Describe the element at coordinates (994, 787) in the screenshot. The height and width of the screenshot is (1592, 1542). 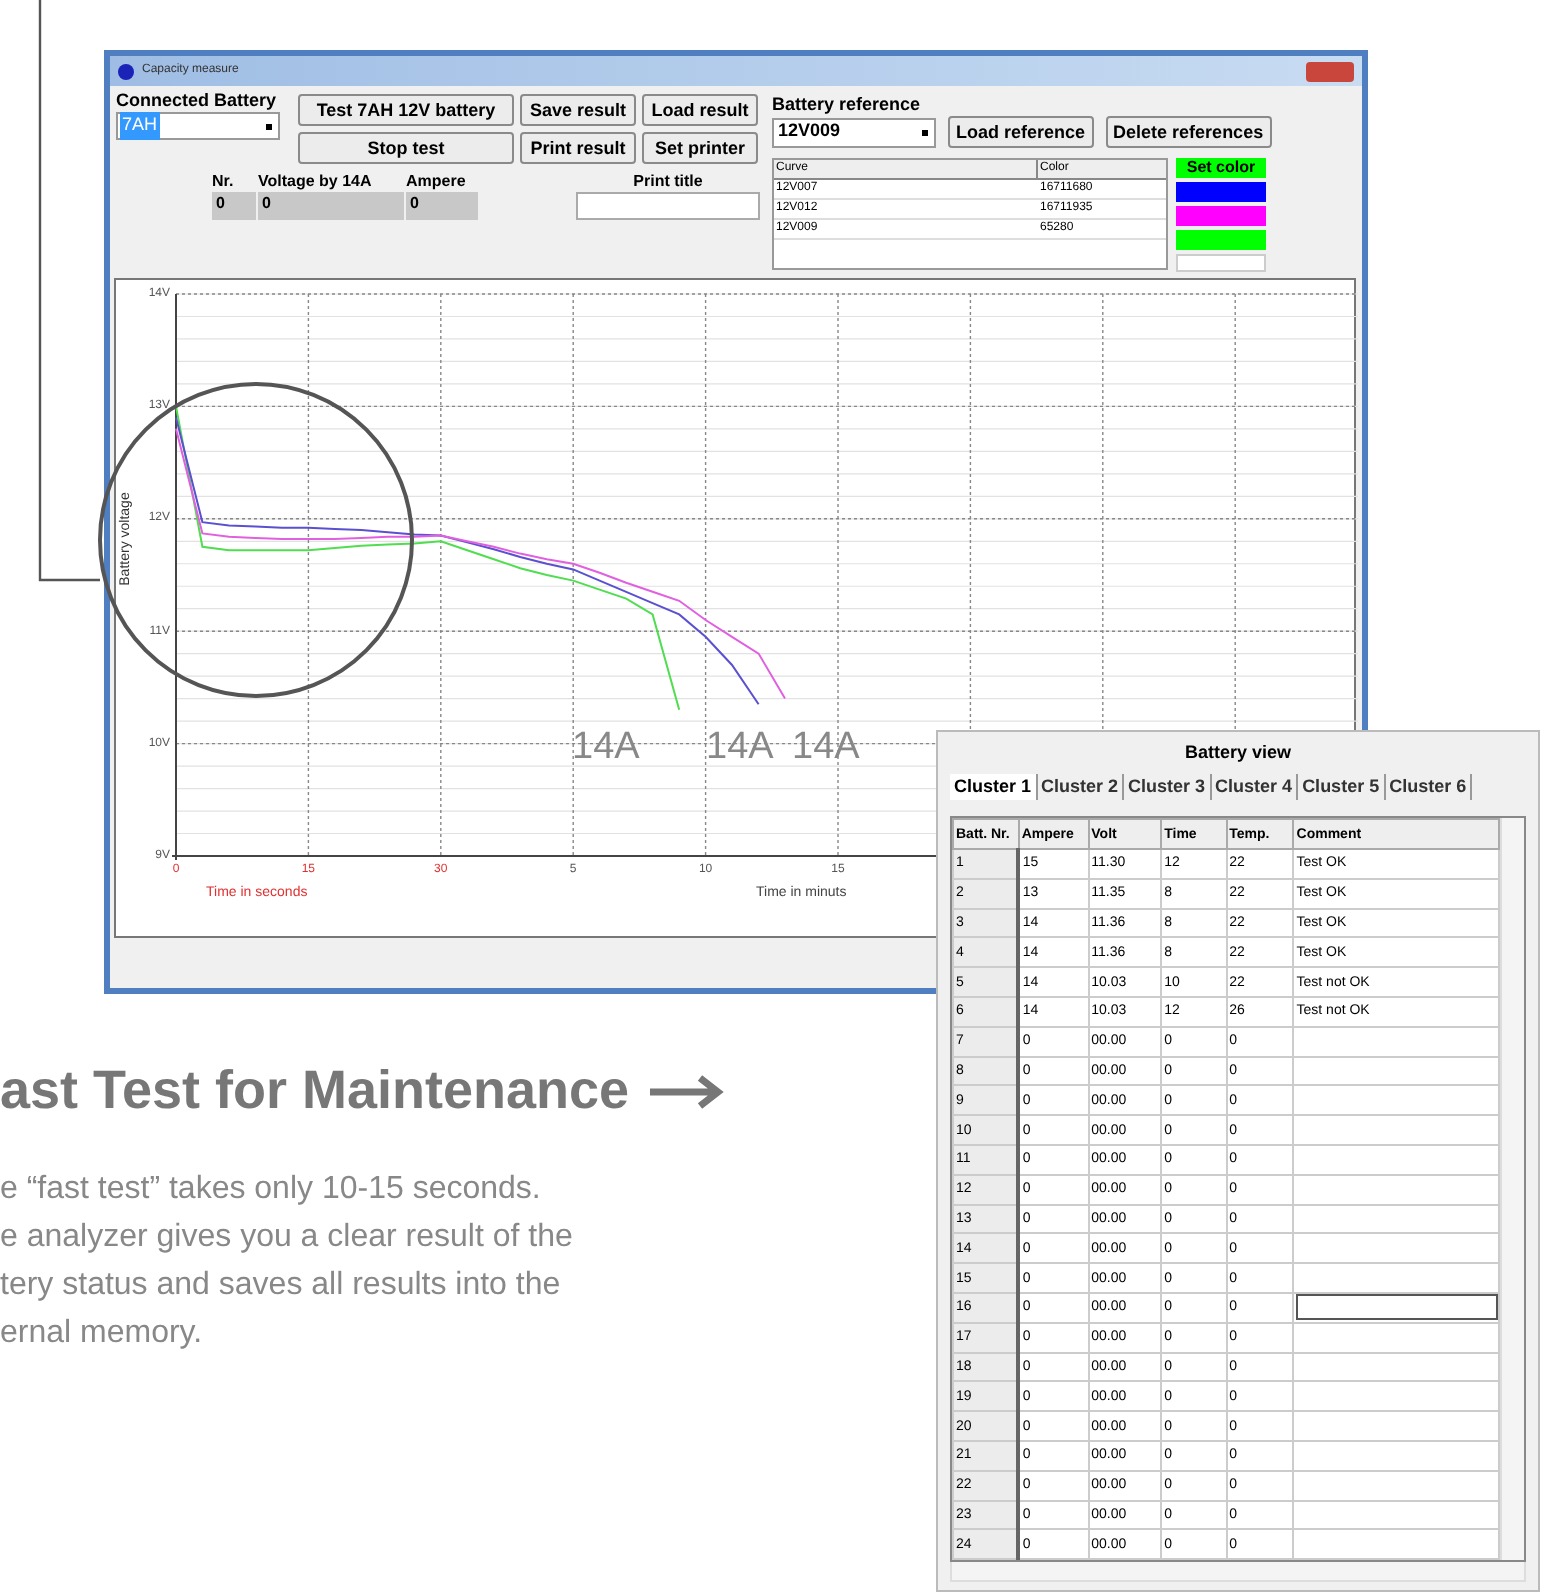
I see `cluster-tab: Cluster 1` at that location.